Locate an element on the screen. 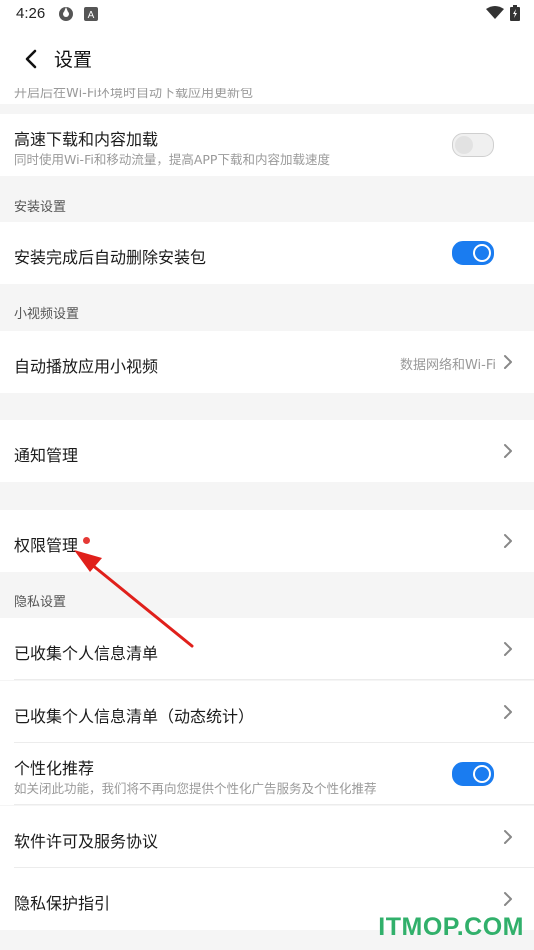  autoplay-value: 数据网络和Wi-Fi is located at coordinates (447, 365).